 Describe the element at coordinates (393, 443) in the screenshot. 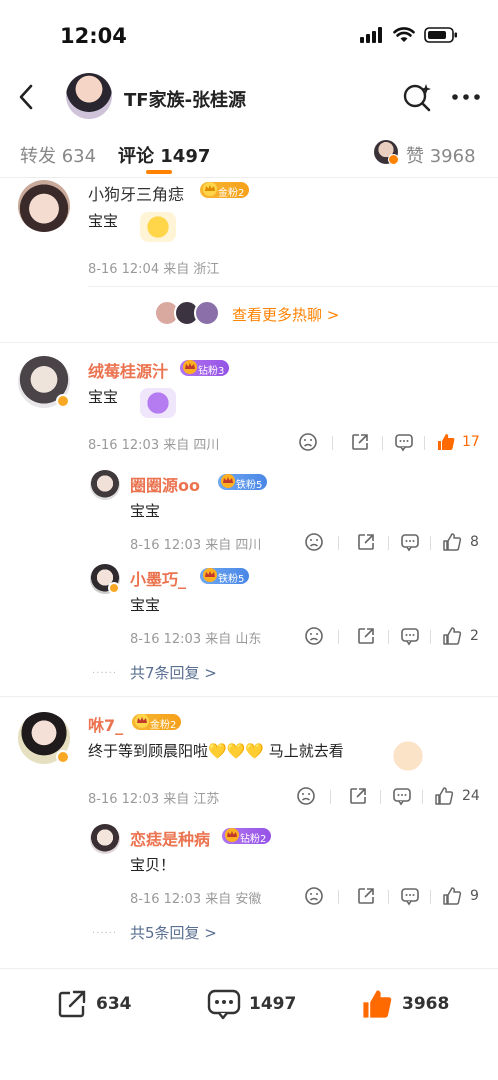

I see `comment-actions: 17` at that location.